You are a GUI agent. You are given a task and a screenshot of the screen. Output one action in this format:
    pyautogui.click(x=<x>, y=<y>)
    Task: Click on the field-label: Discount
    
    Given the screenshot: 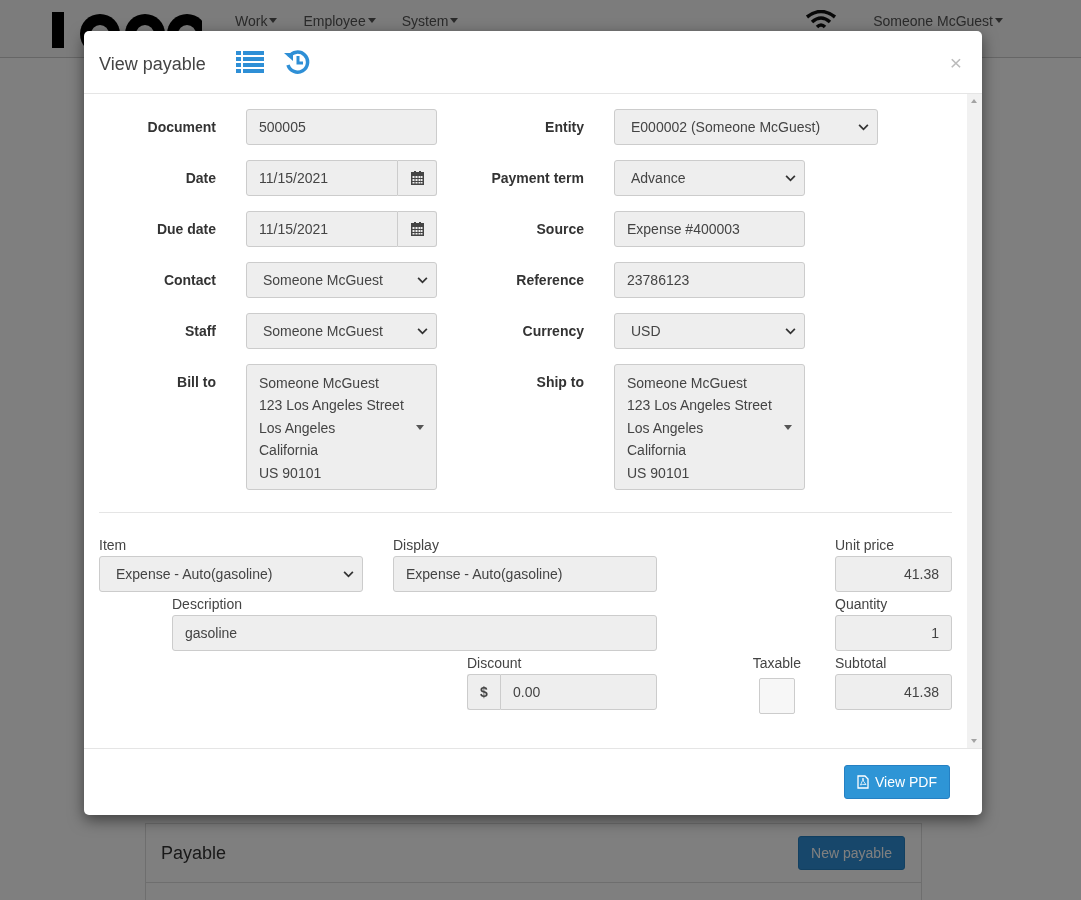 What is the action you would take?
    pyautogui.click(x=495, y=663)
    